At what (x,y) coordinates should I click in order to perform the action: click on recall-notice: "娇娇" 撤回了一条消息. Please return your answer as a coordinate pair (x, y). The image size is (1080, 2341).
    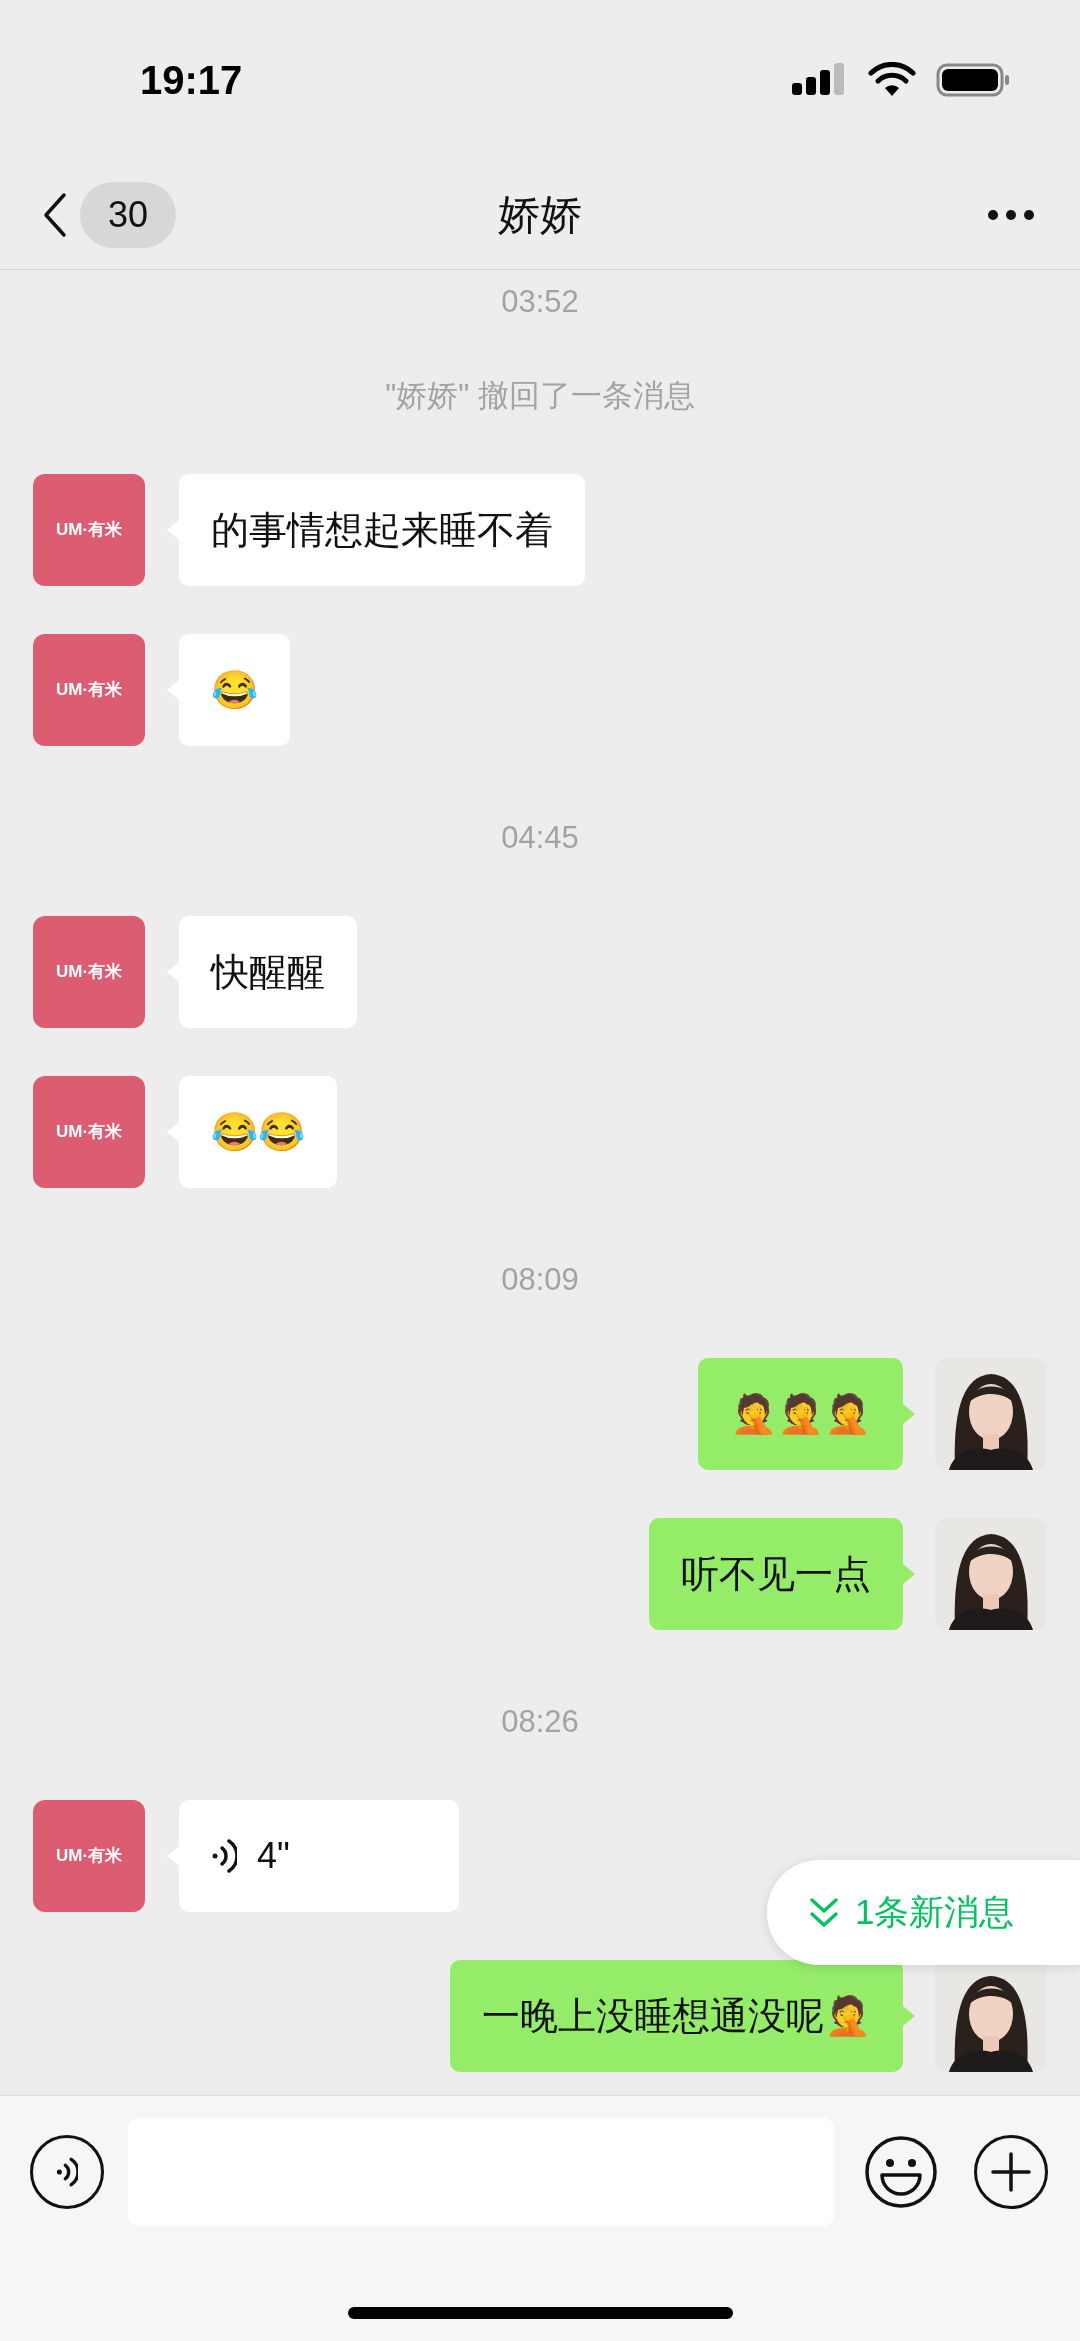
    Looking at the image, I should click on (540, 395).